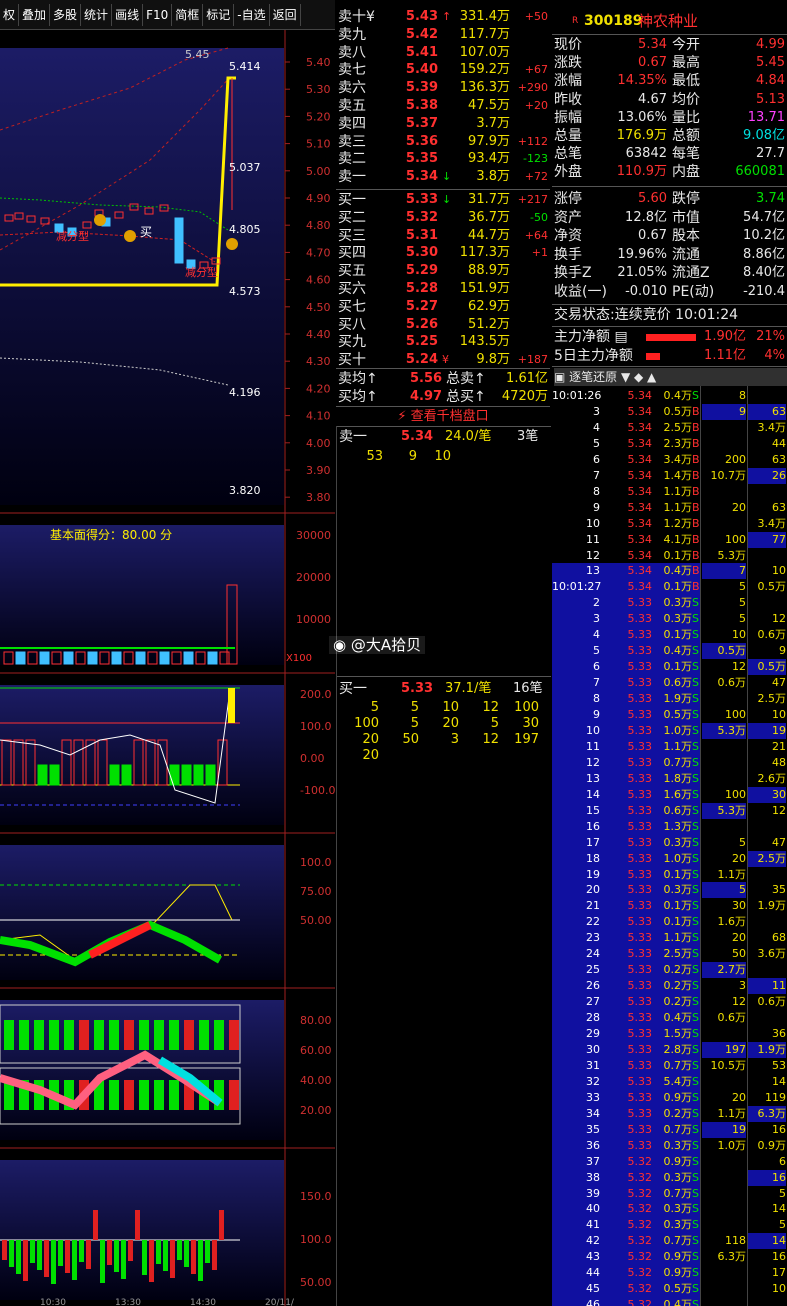 The width and height of the screenshot is (787, 1306). Describe the element at coordinates (526, 707) in the screenshot. I see `buy1-order: 100` at that location.